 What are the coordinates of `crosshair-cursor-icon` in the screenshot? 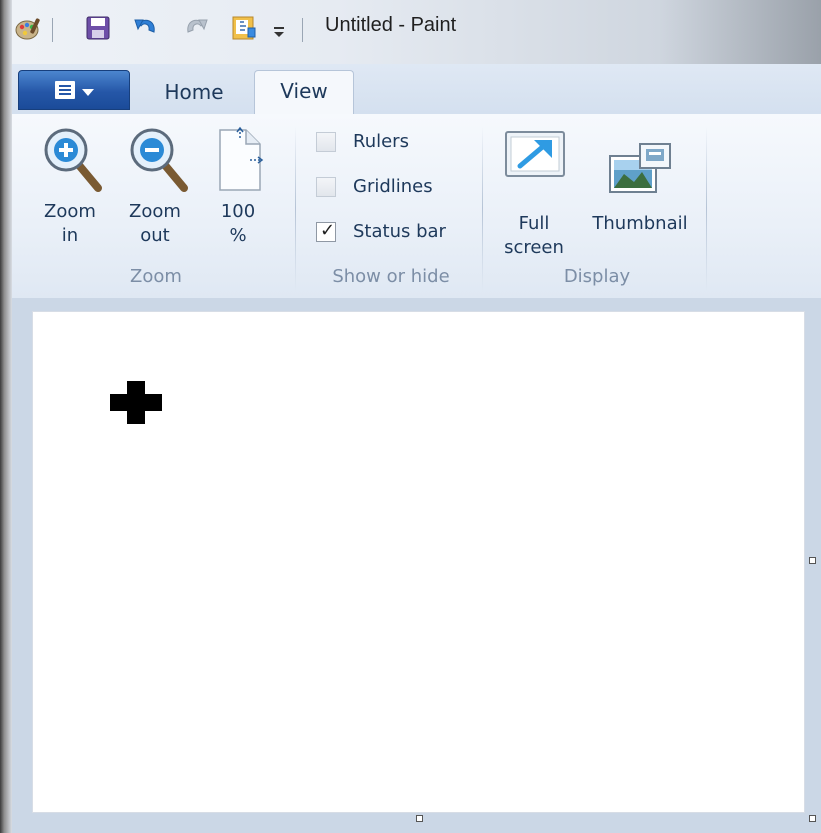 It's located at (136, 402).